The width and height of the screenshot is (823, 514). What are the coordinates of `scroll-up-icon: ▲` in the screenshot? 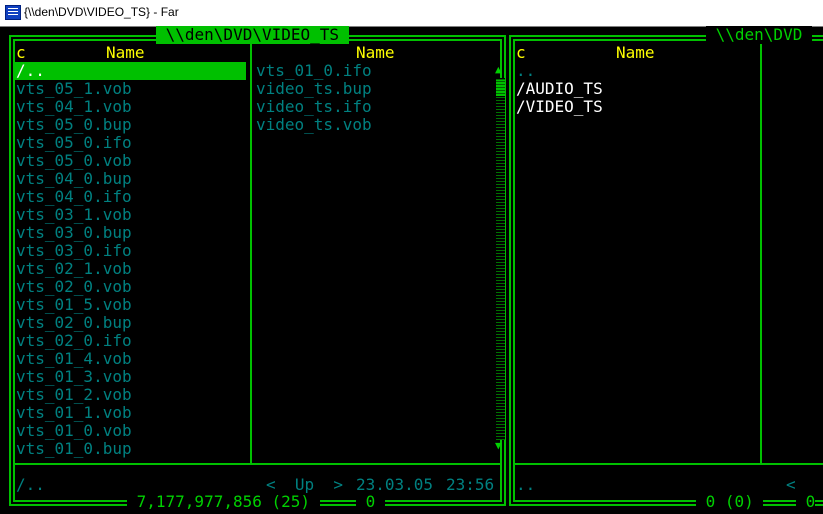 It's located at (498, 70).